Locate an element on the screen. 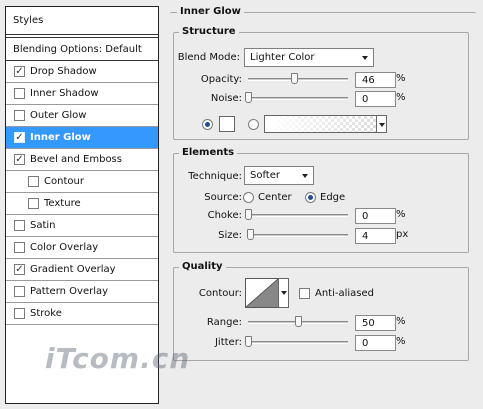 Image resolution: width=483 pixels, height=409 pixels. gradient-dropdown-button is located at coordinates (381, 124).